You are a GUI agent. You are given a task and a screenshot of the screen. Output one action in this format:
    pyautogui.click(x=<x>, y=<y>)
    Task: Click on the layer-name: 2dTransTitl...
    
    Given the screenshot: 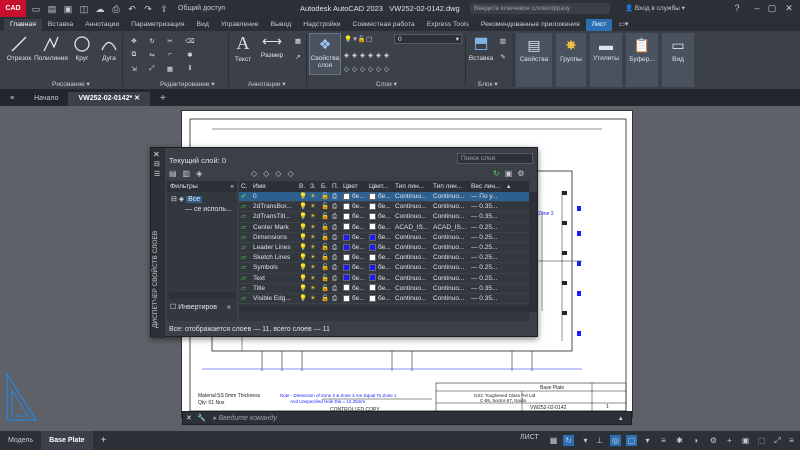 What is the action you would take?
    pyautogui.click(x=274, y=216)
    